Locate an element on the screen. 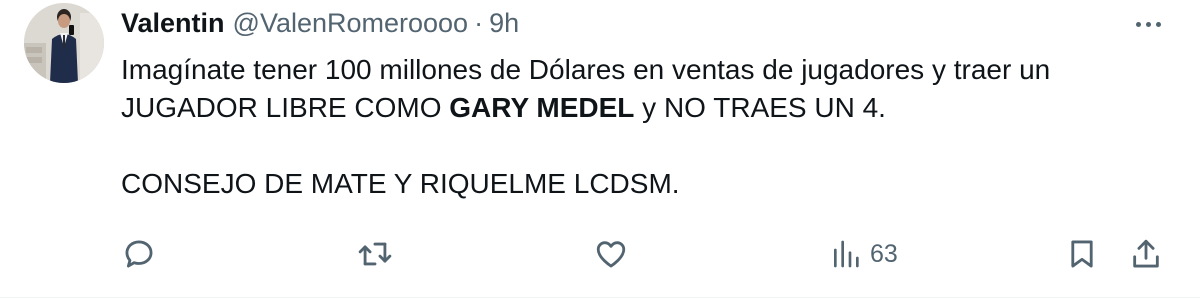 This screenshot has width=1200, height=298. reply-icon is located at coordinates (139, 254).